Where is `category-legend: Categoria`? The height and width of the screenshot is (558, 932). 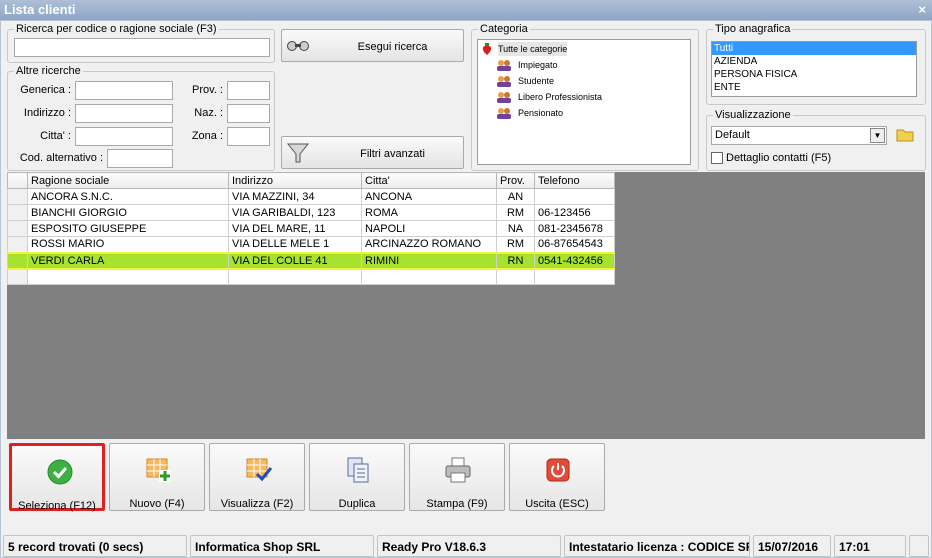
category-legend: Categoria is located at coordinates (504, 29).